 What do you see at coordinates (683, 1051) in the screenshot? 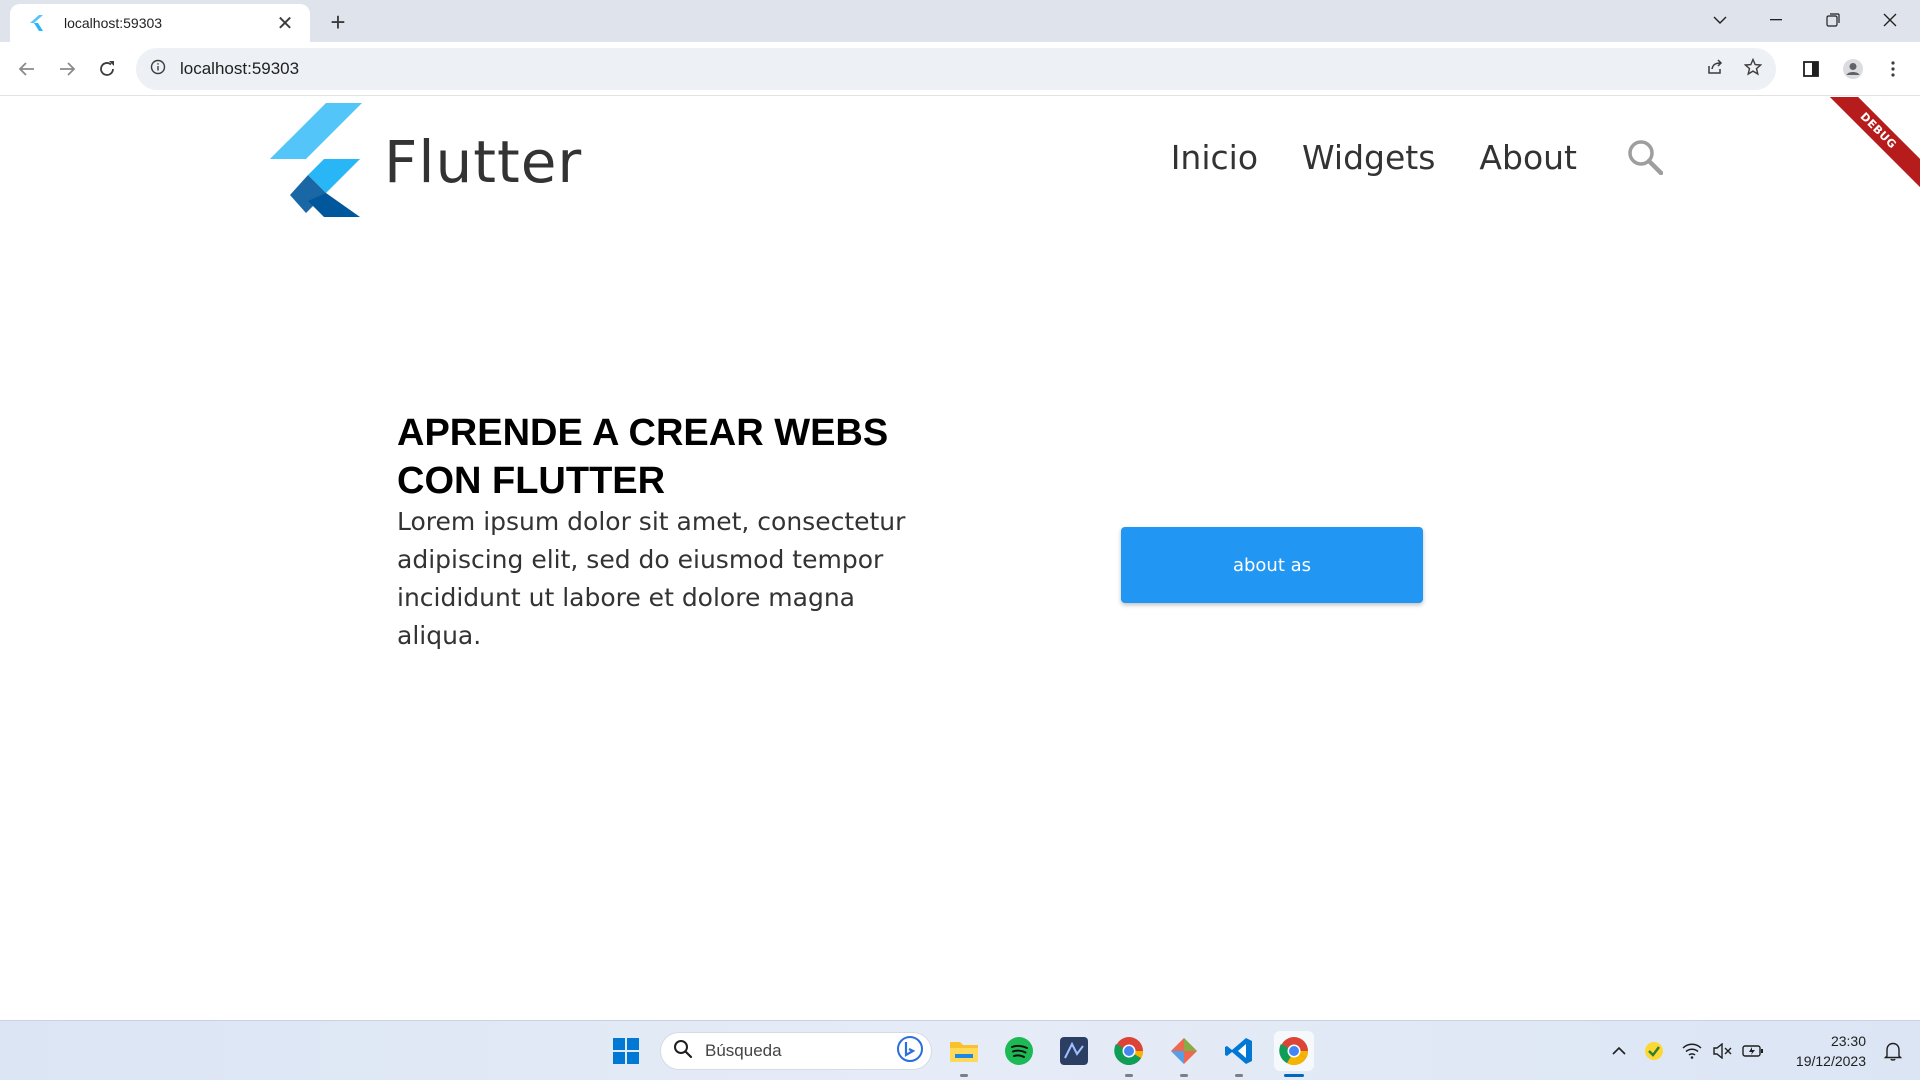
I see `taskbar-search-icon` at bounding box center [683, 1051].